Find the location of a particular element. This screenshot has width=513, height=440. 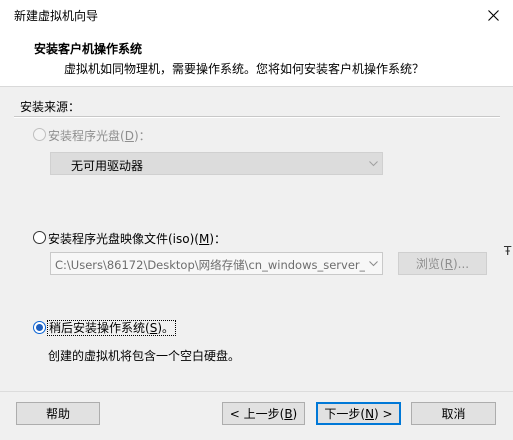

back-button: < 上一步(B) is located at coordinates (263, 413).